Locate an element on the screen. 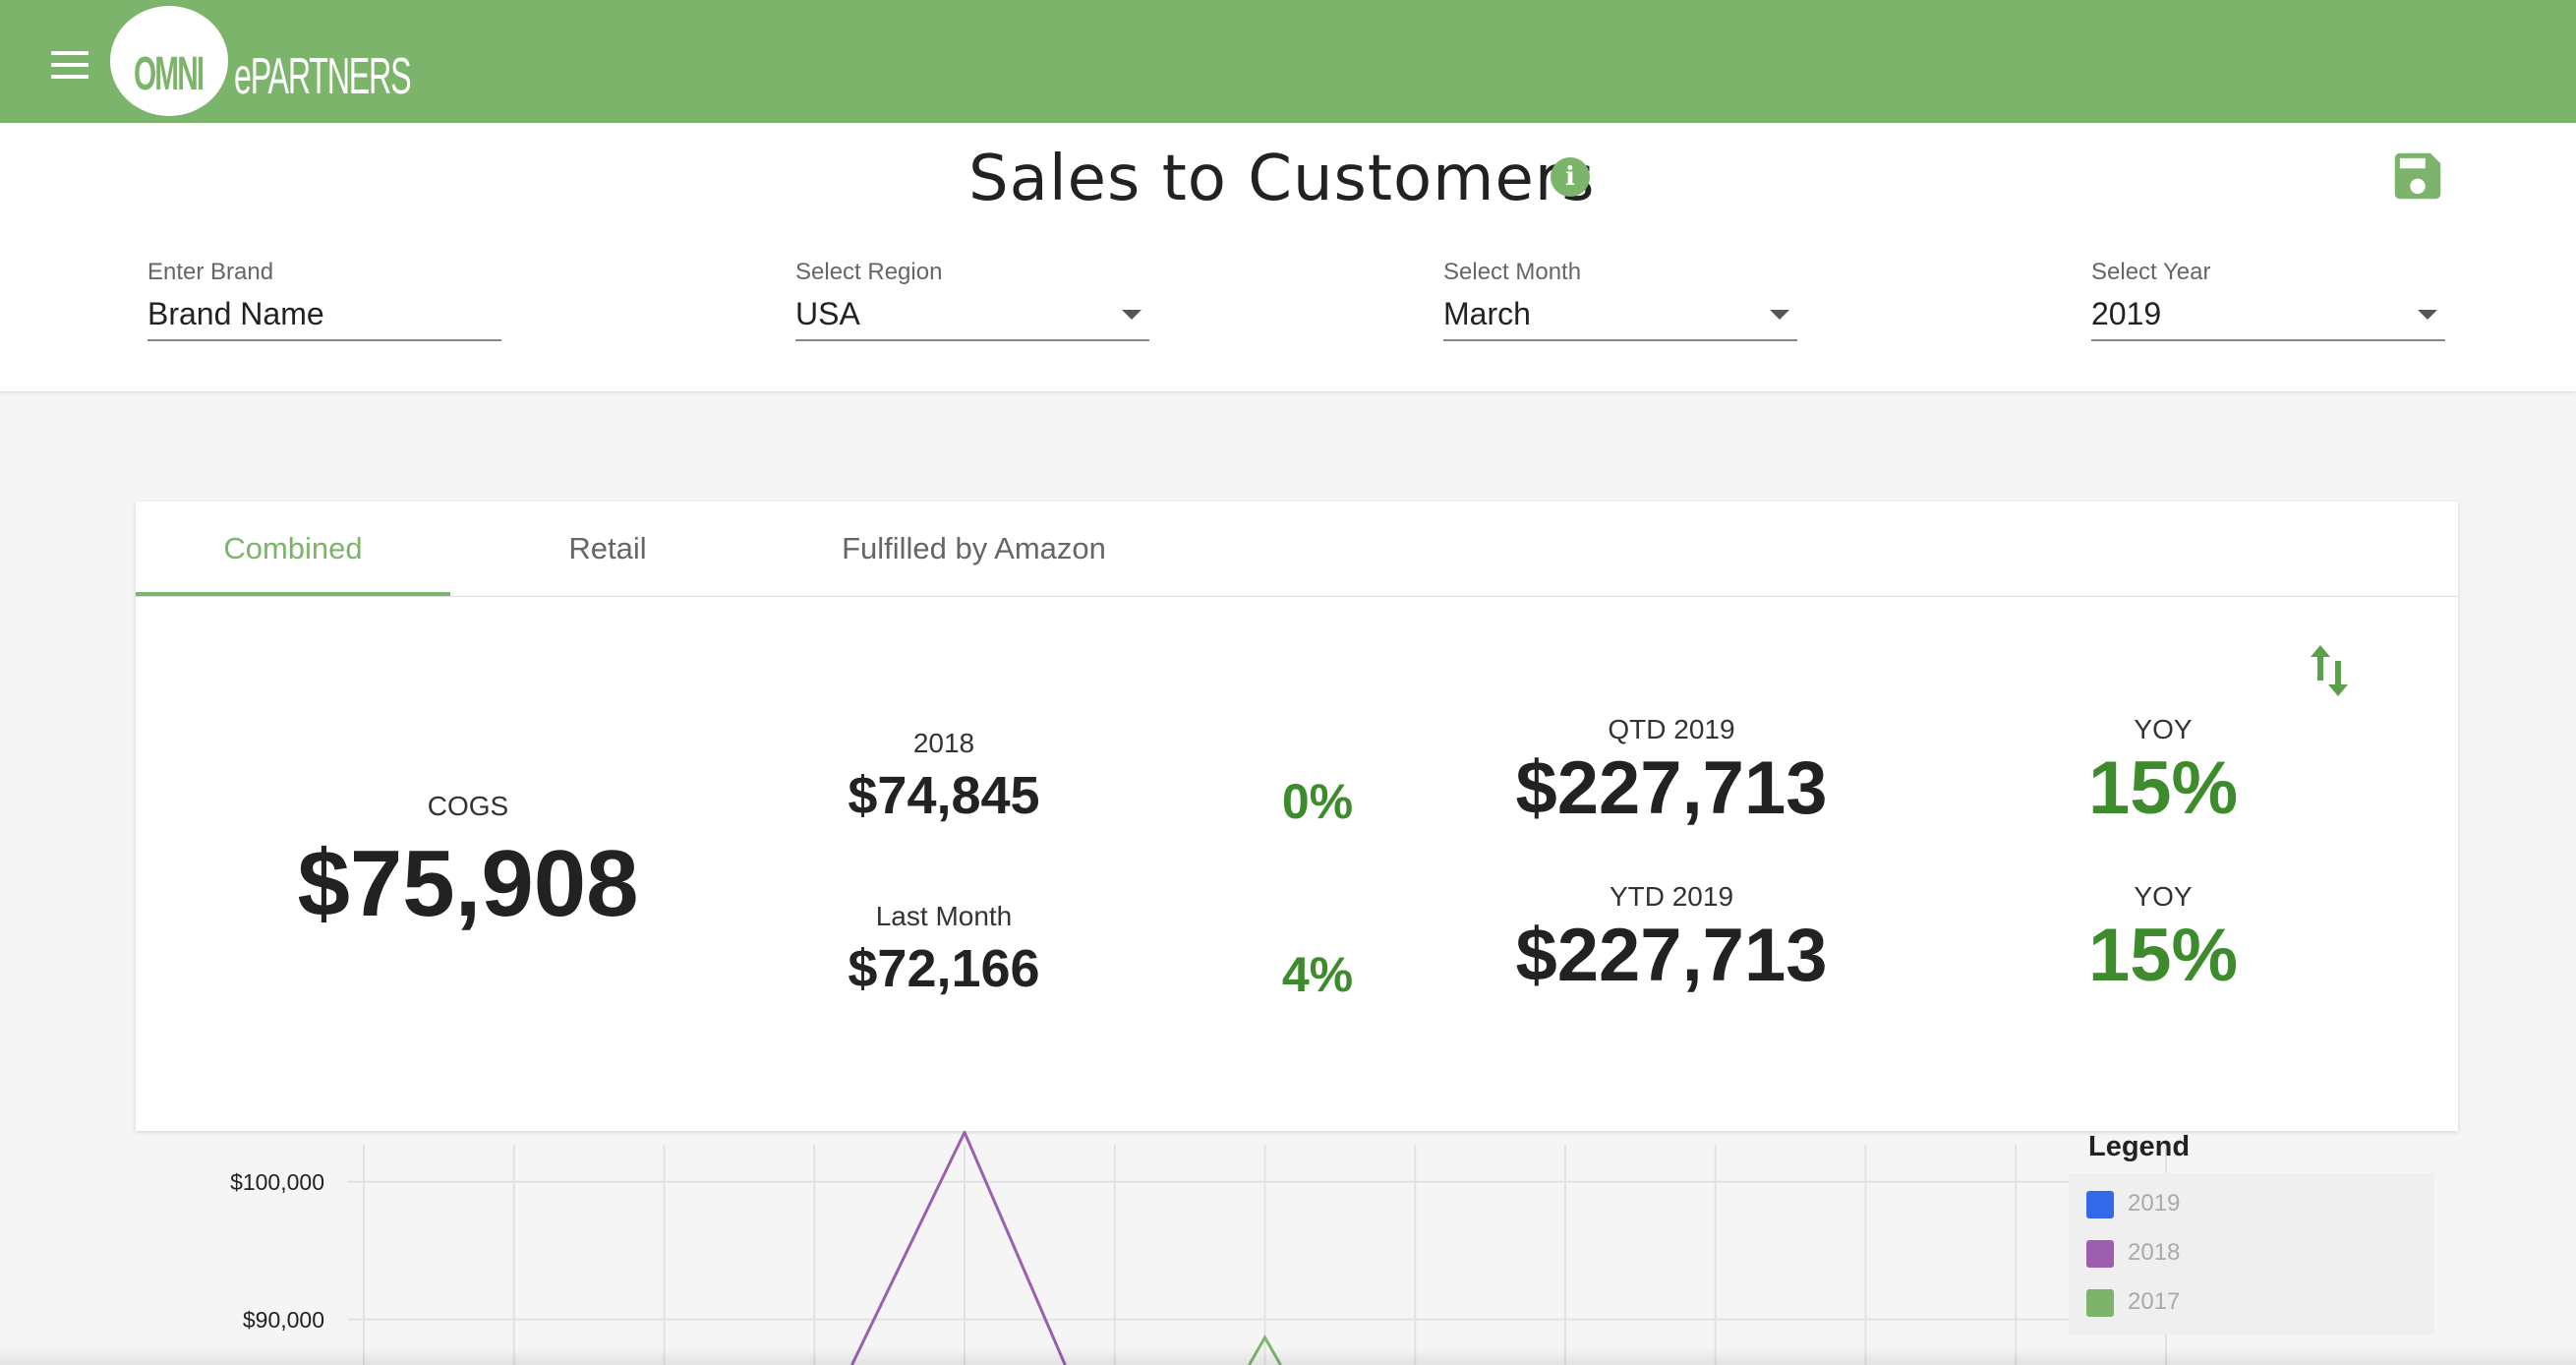 The width and height of the screenshot is (2576, 1365). region-select-label: Select Region is located at coordinates (869, 272).